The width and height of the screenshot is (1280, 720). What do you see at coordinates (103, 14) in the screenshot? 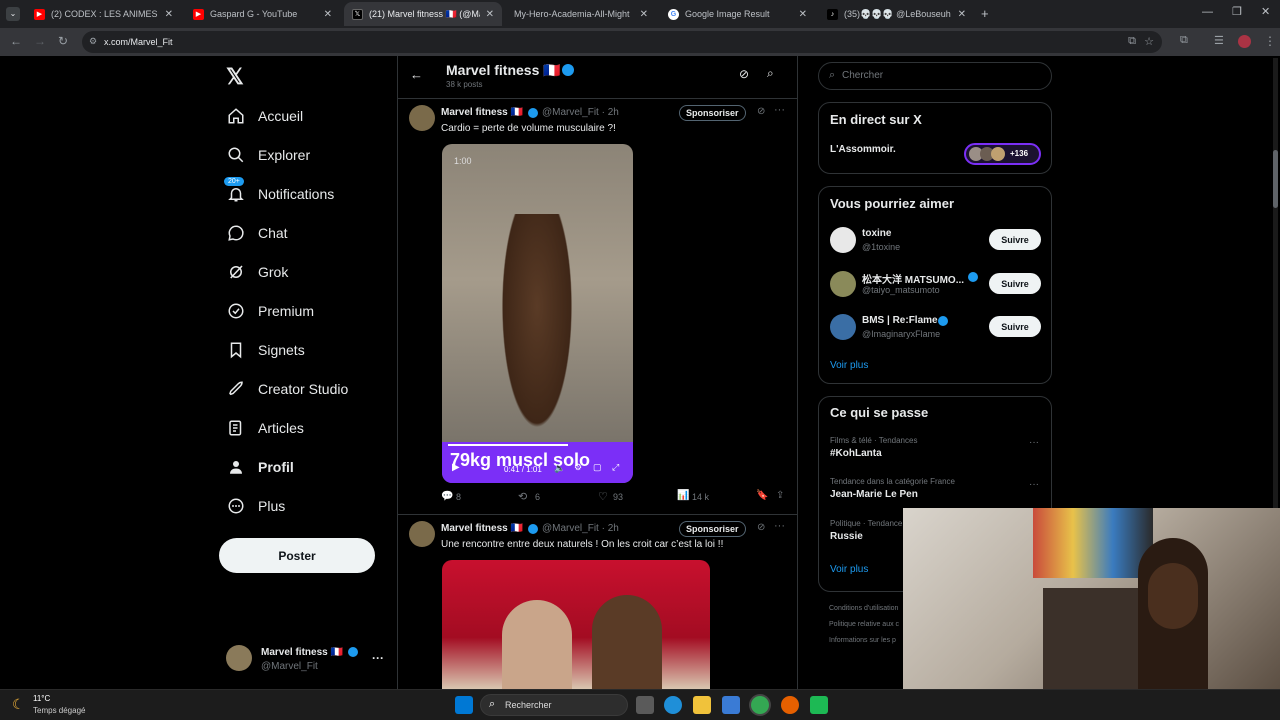
I see `tab-codex: ▶ (2) CODEX : LES ANIMES SONT ✕` at bounding box center [103, 14].